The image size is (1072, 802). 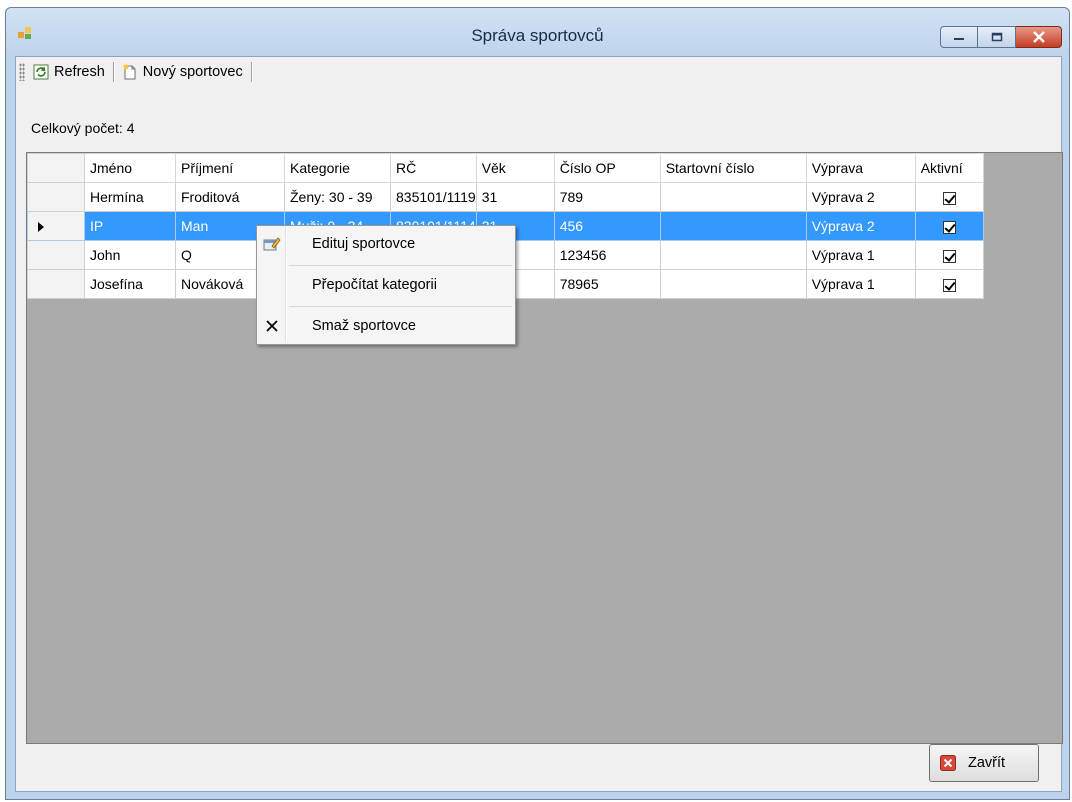 I want to click on close-icon, so click(x=1038, y=37).